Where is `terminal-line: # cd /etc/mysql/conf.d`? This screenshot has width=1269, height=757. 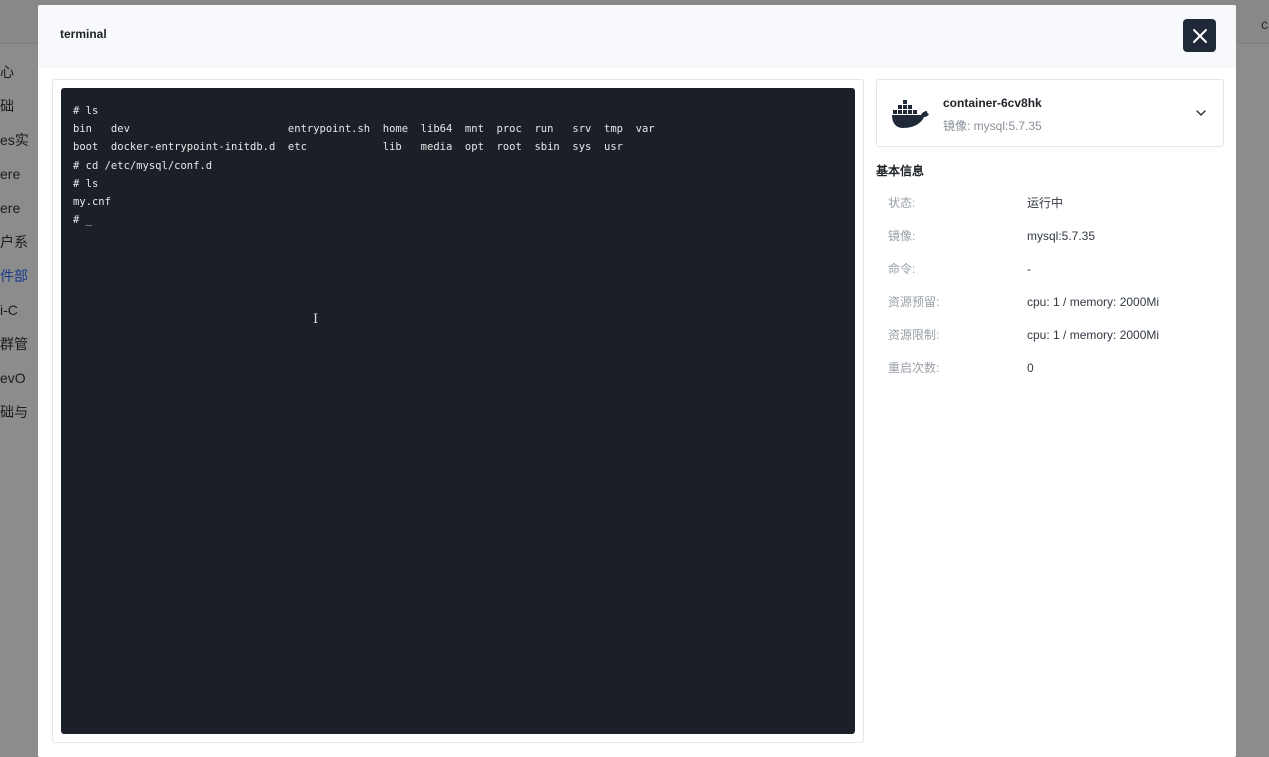
terminal-line: # cd /etc/mysql/conf.d is located at coordinates (143, 165).